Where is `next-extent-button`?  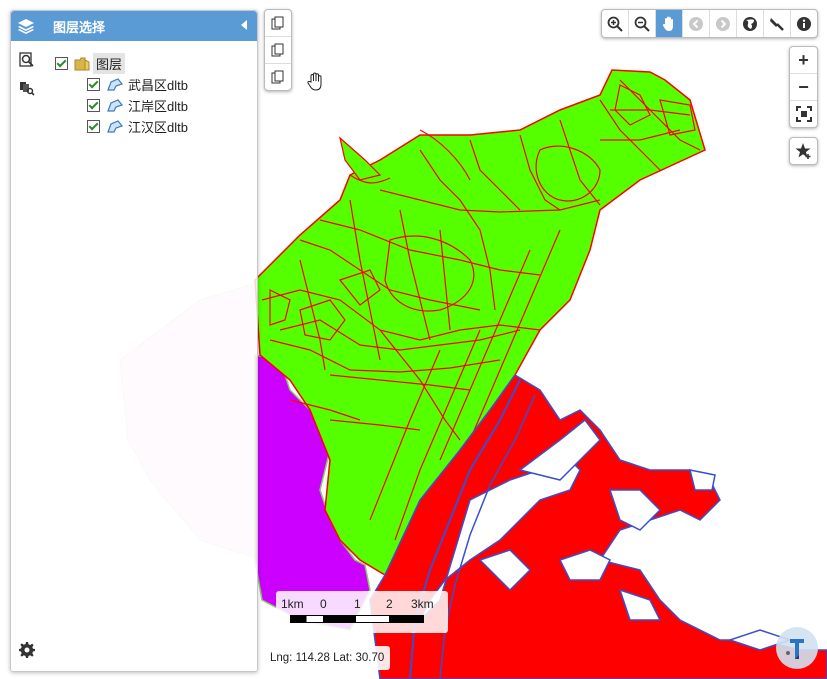
next-extent-button is located at coordinates (723, 23).